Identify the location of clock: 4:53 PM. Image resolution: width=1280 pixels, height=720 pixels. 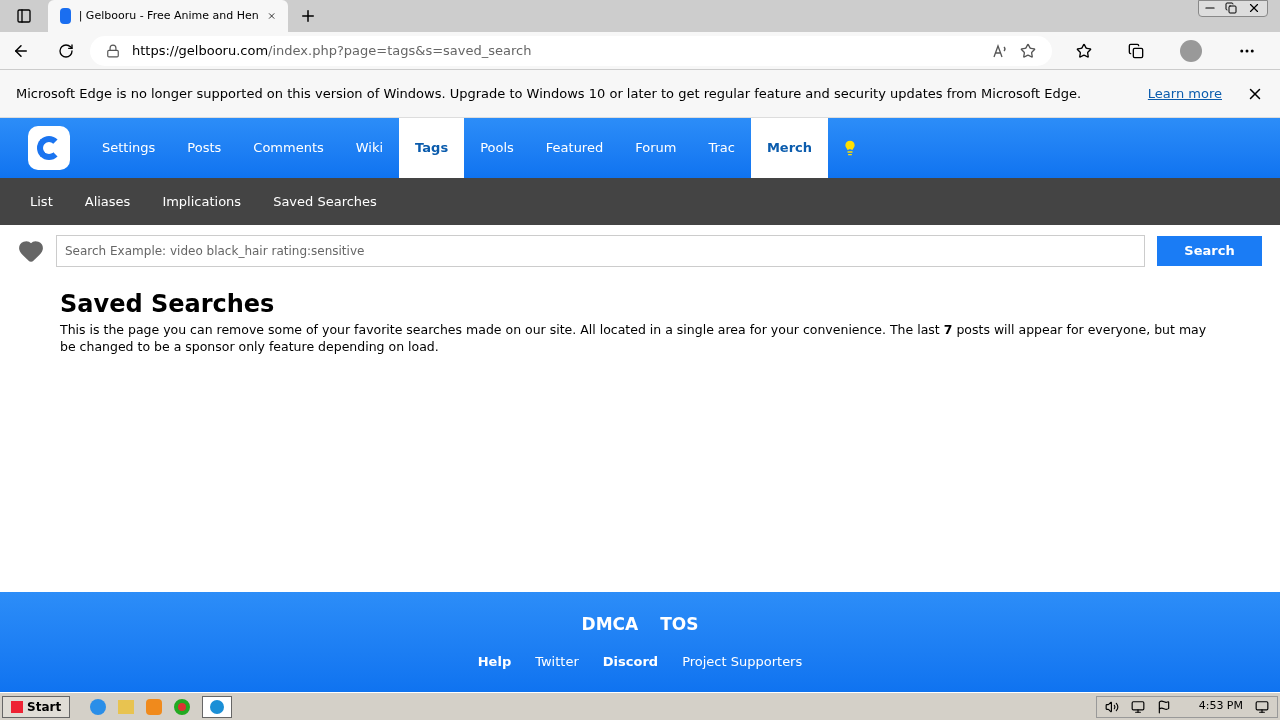
(1220, 706).